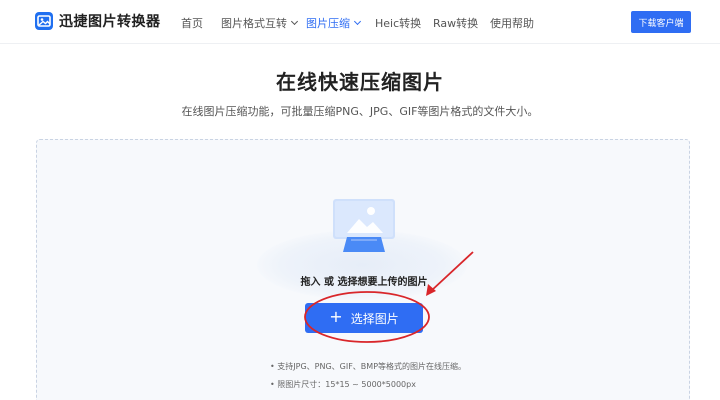 The width and height of the screenshot is (720, 400). I want to click on select-image-label: 选择图片, so click(374, 318).